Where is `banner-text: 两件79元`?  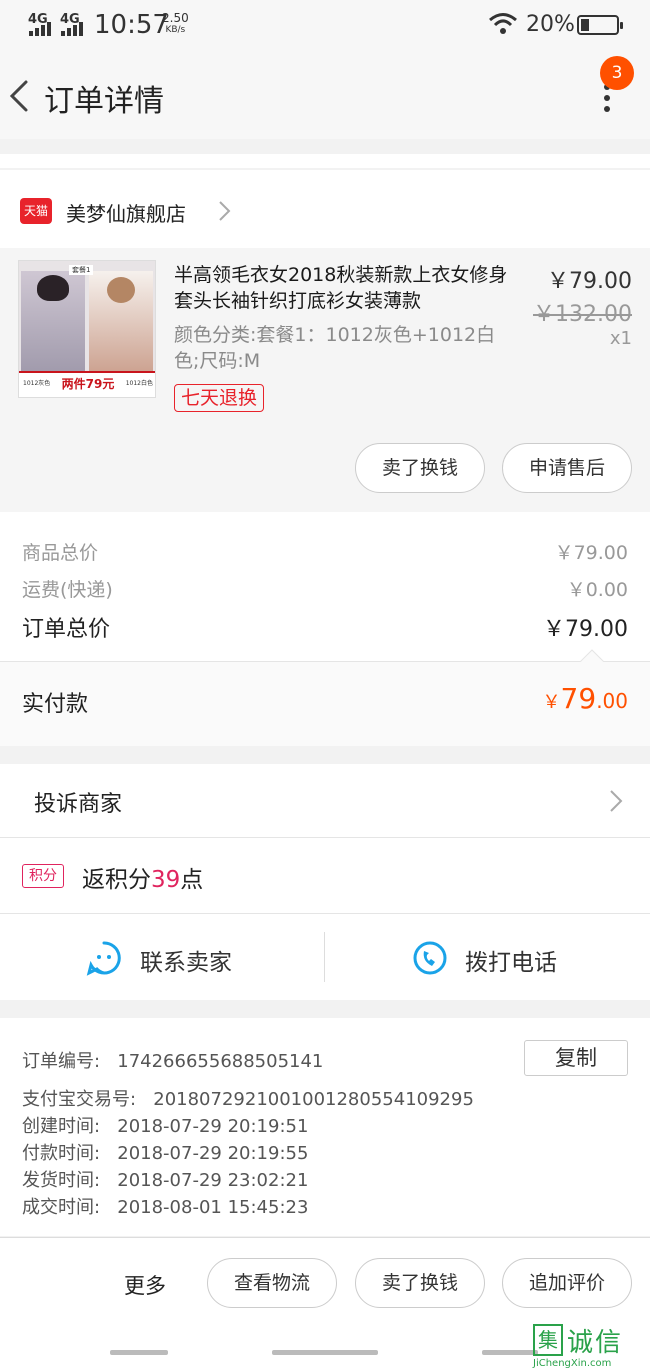
banner-text: 两件79元 is located at coordinates (88, 384).